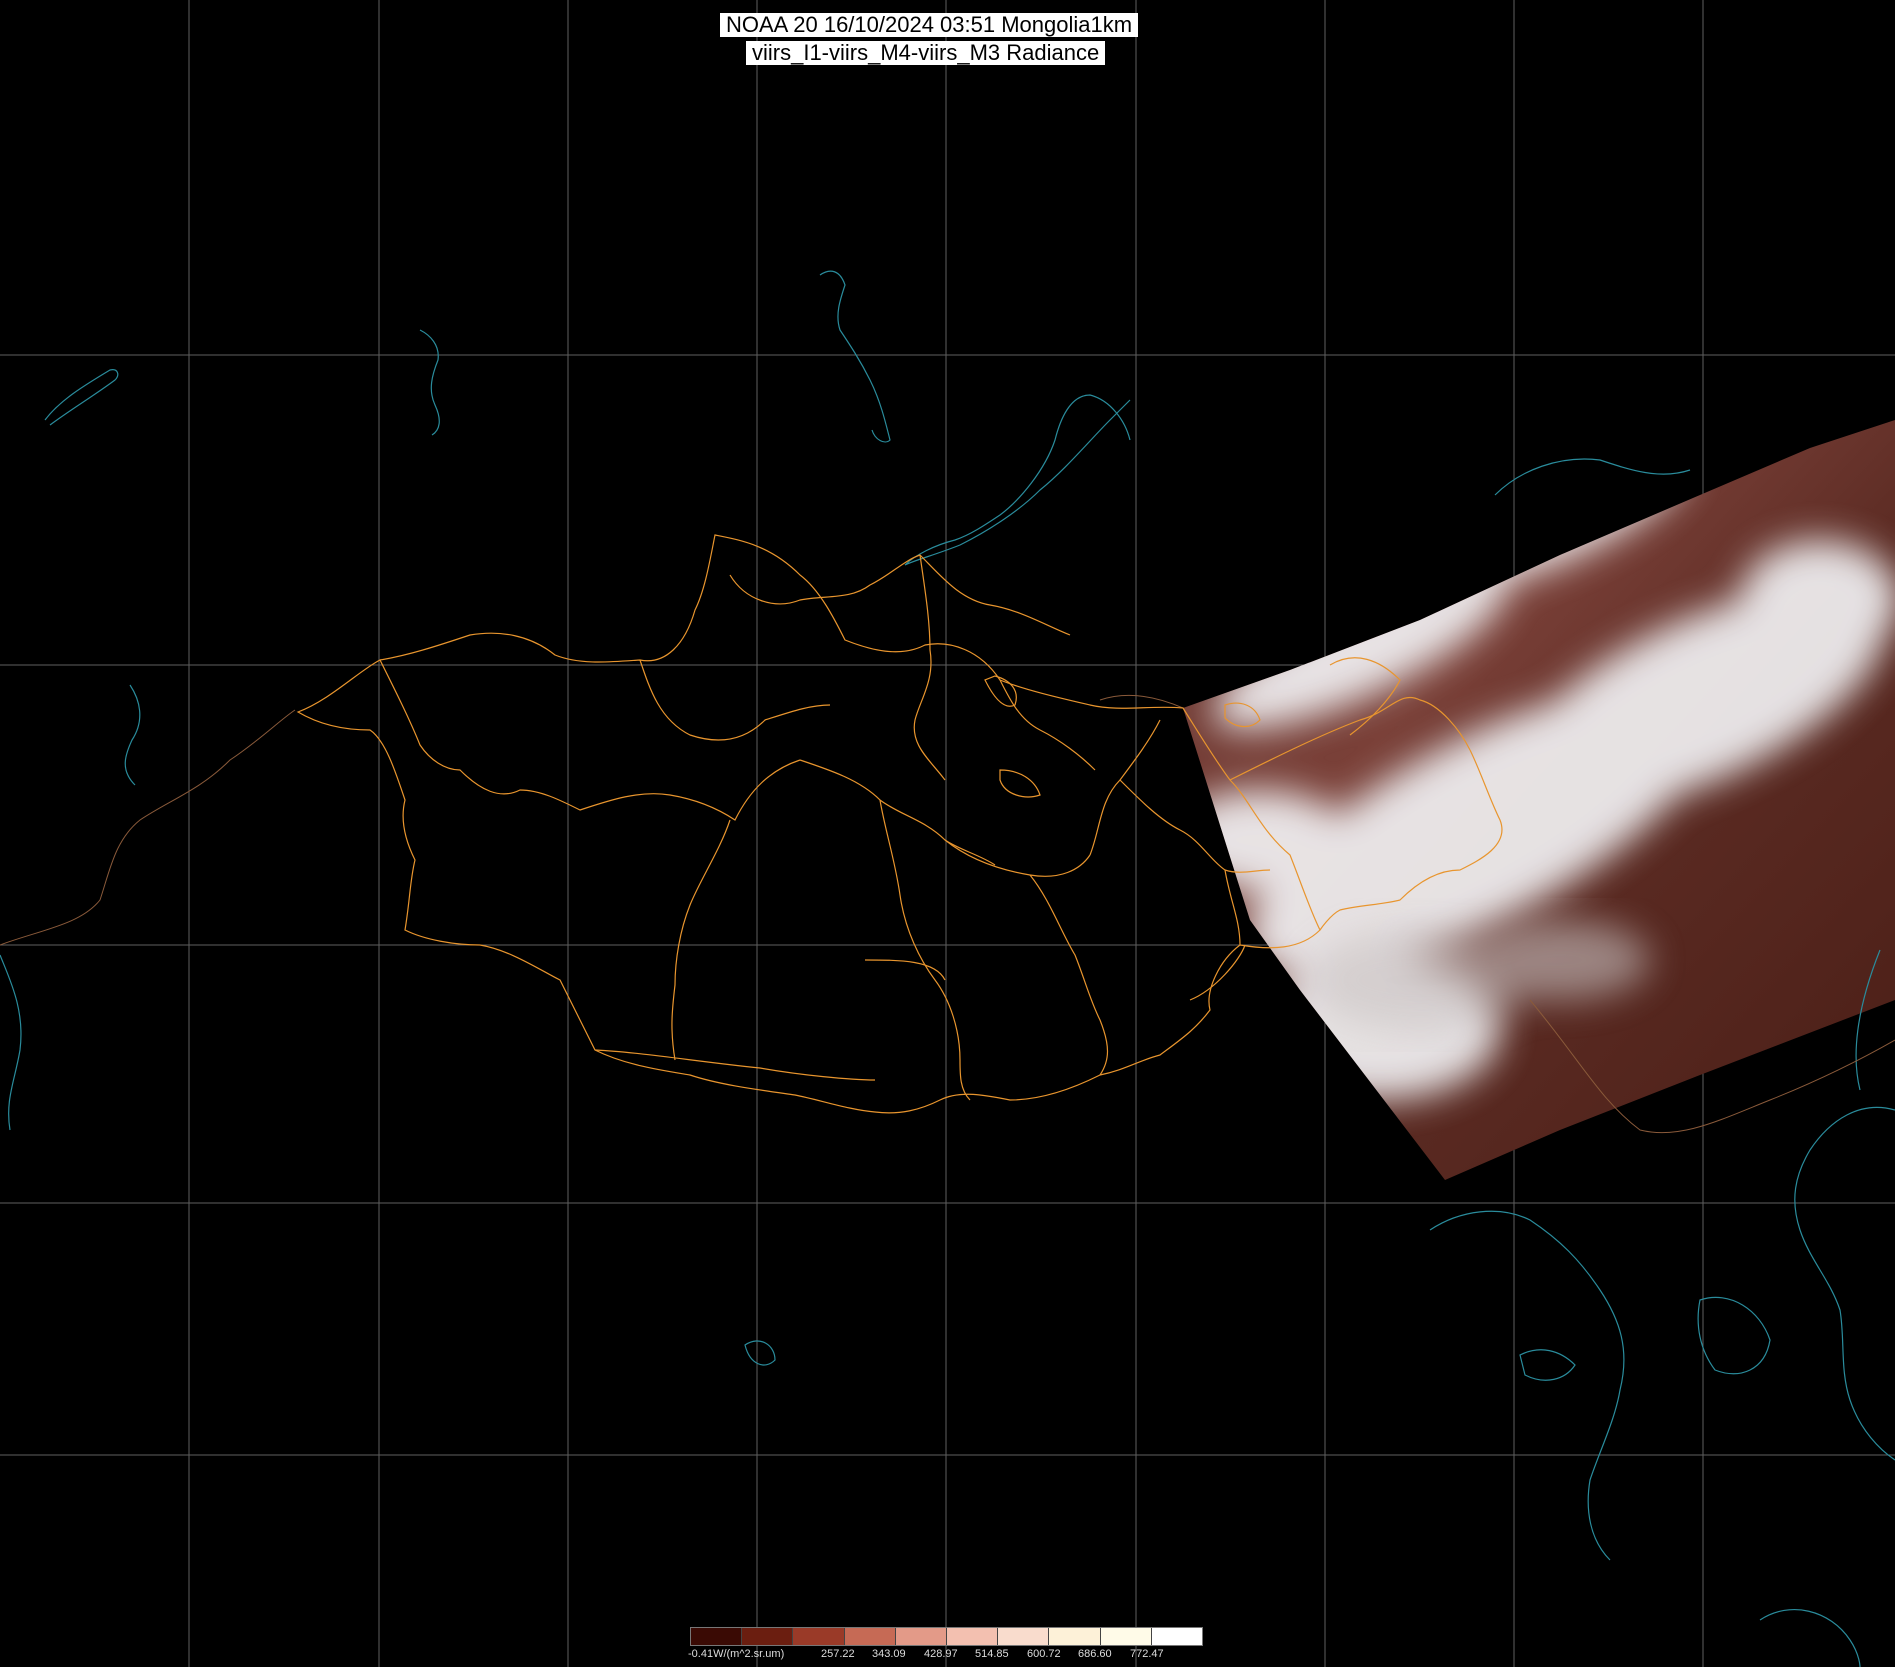 This screenshot has width=1895, height=1667. Describe the element at coordinates (941, 1654) in the screenshot. I see `legend-tick-label: 428.97` at that location.